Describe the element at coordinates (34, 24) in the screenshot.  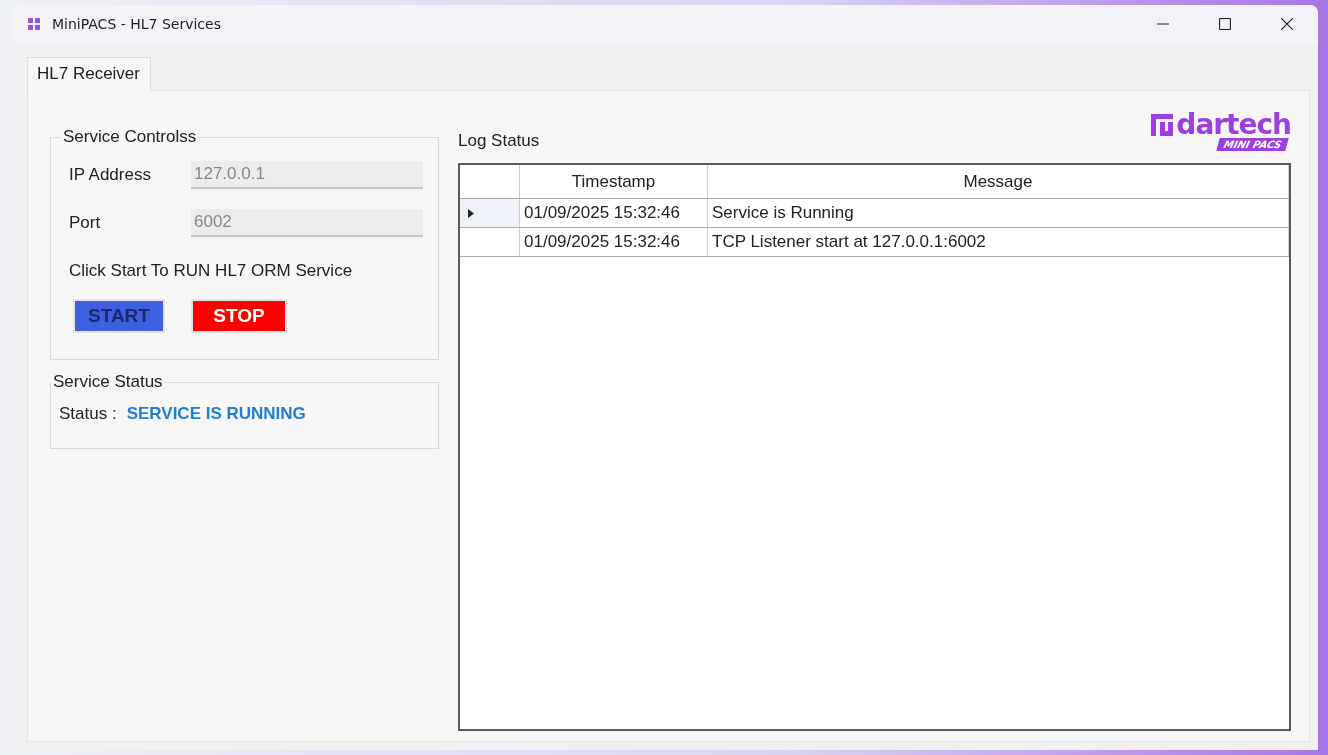
I see `app-icon` at that location.